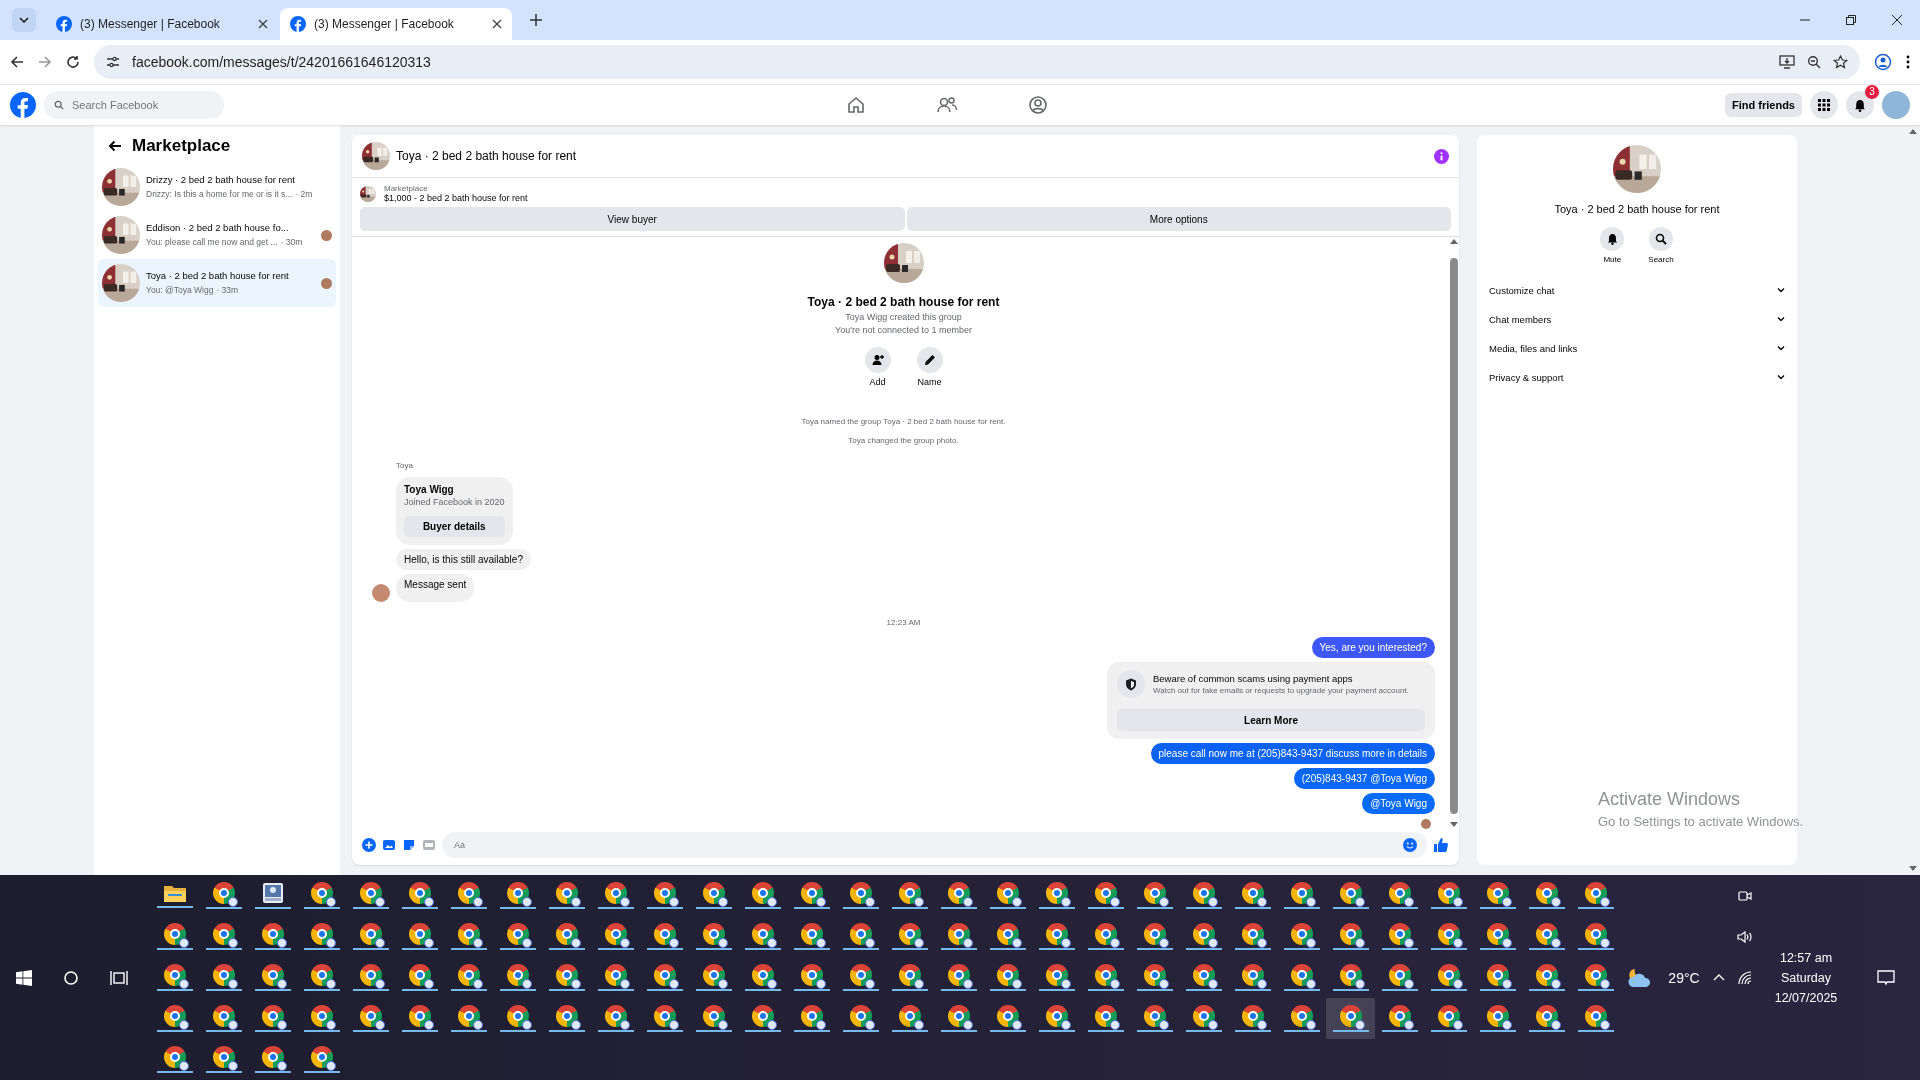  Describe the element at coordinates (217, 187) in the screenshot. I see `conversation-item: Drizzy · 2 bed 2 bath house for rent Drizzy: Is this a home for me or is it s... · 2m` at that location.